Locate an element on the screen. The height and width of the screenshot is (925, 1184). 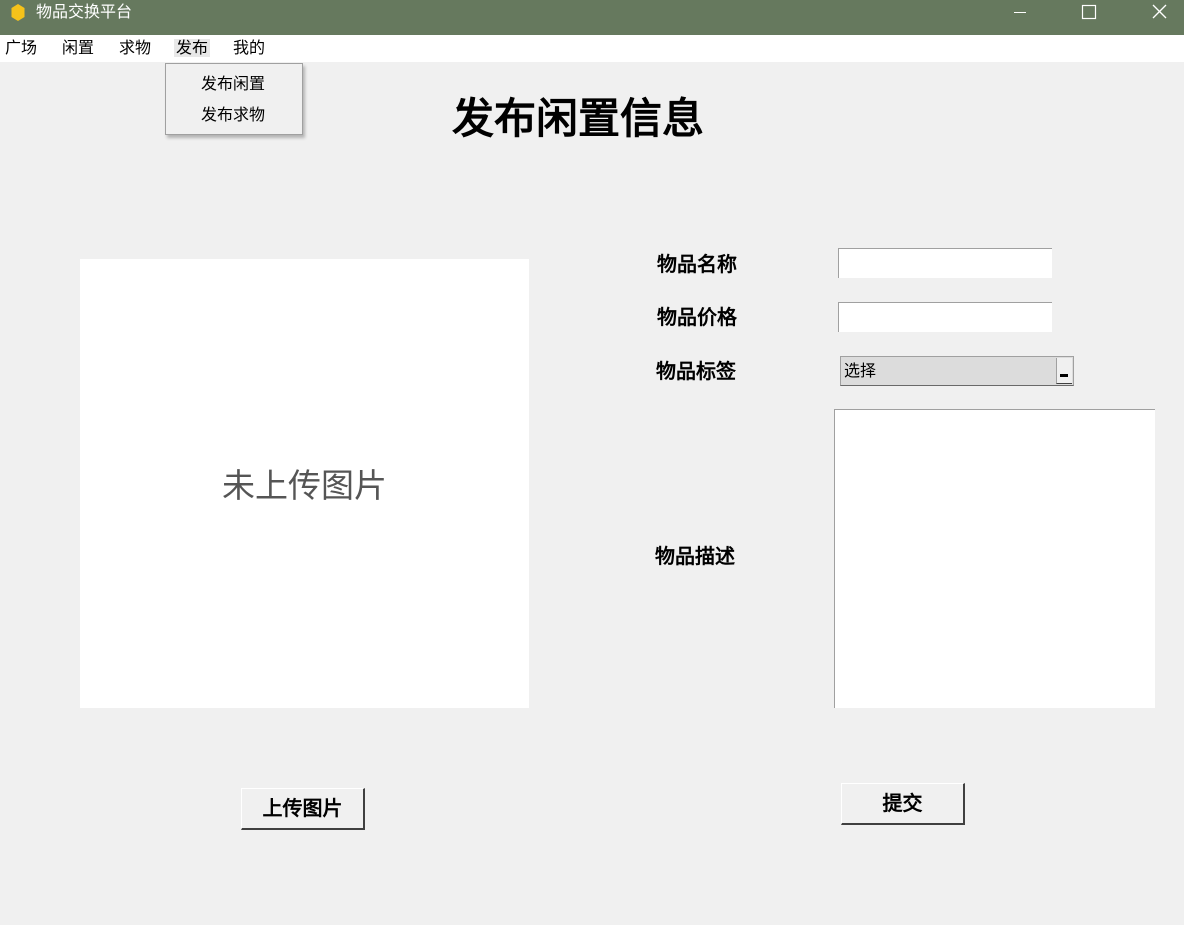
menu-item-square: 广场 is located at coordinates (21, 48).